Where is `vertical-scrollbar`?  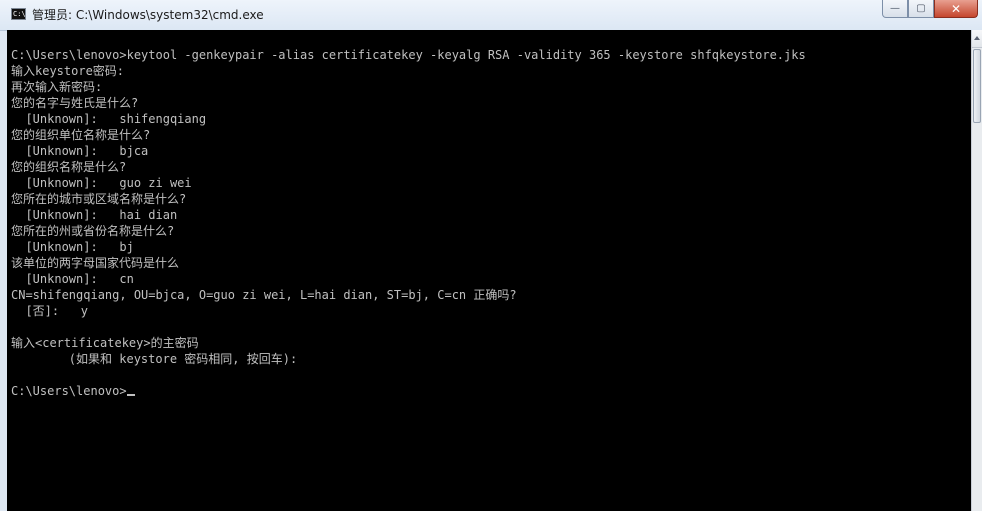
vertical-scrollbar is located at coordinates (976, 270).